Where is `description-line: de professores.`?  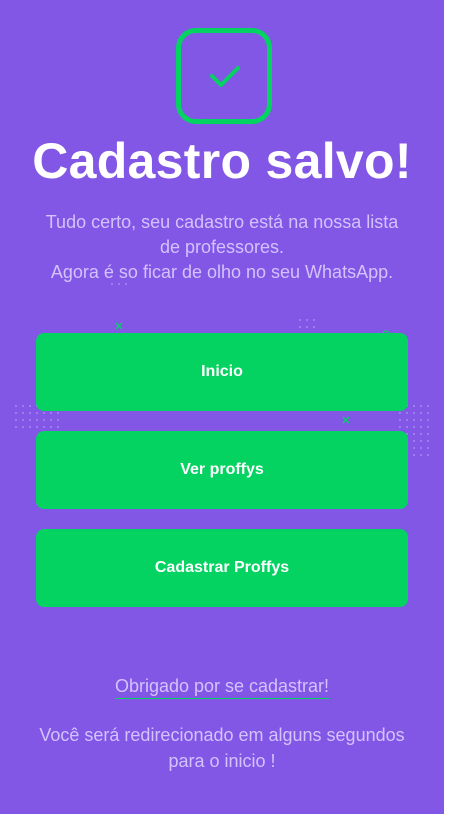 description-line: de professores. is located at coordinates (222, 247).